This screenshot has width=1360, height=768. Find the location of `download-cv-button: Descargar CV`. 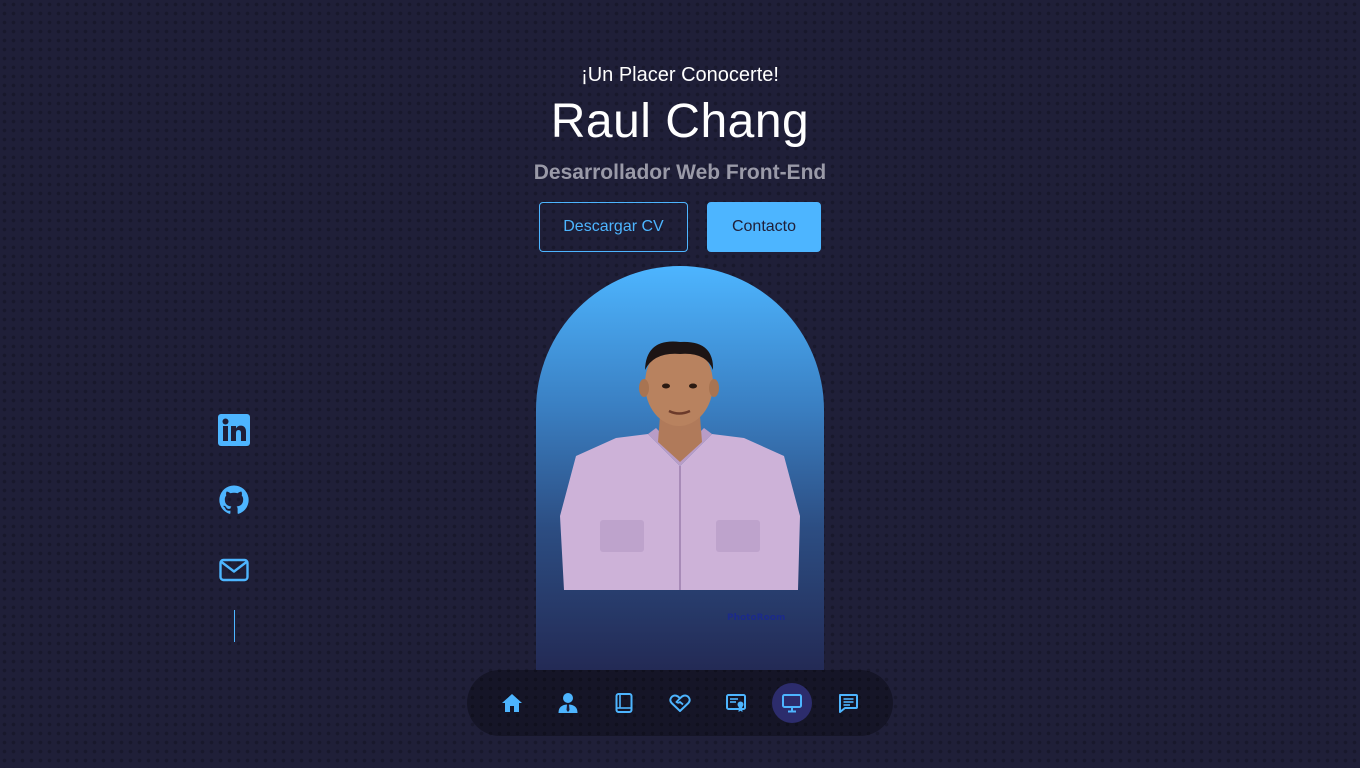

download-cv-button: Descargar CV is located at coordinates (613, 227).